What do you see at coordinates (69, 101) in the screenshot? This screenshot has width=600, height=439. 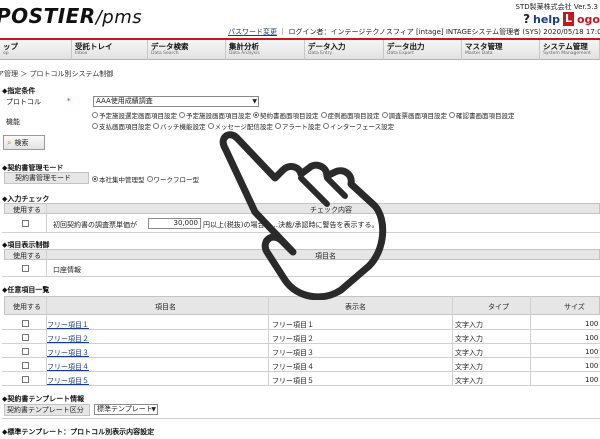 I see `required-mark: *` at bounding box center [69, 101].